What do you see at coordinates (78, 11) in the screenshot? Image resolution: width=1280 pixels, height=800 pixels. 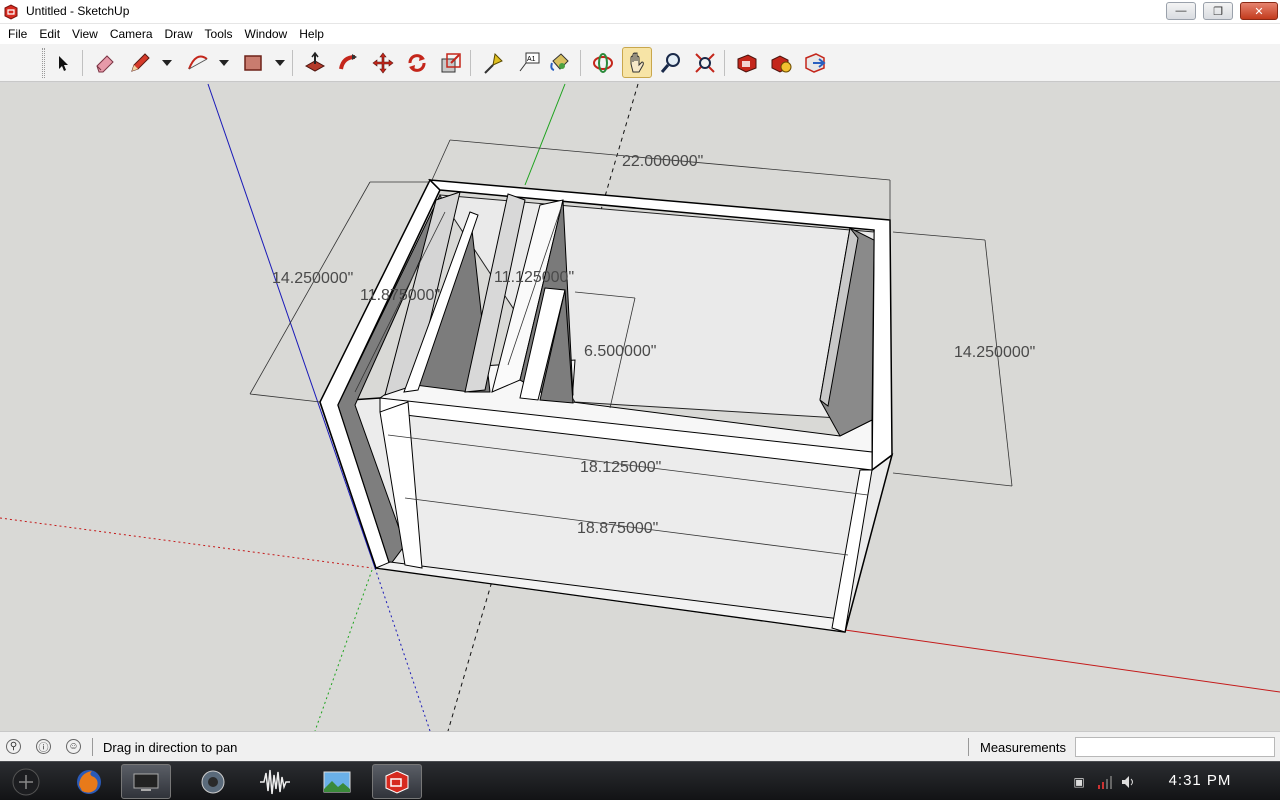 I see `window-title: Untitled - SketchUp` at bounding box center [78, 11].